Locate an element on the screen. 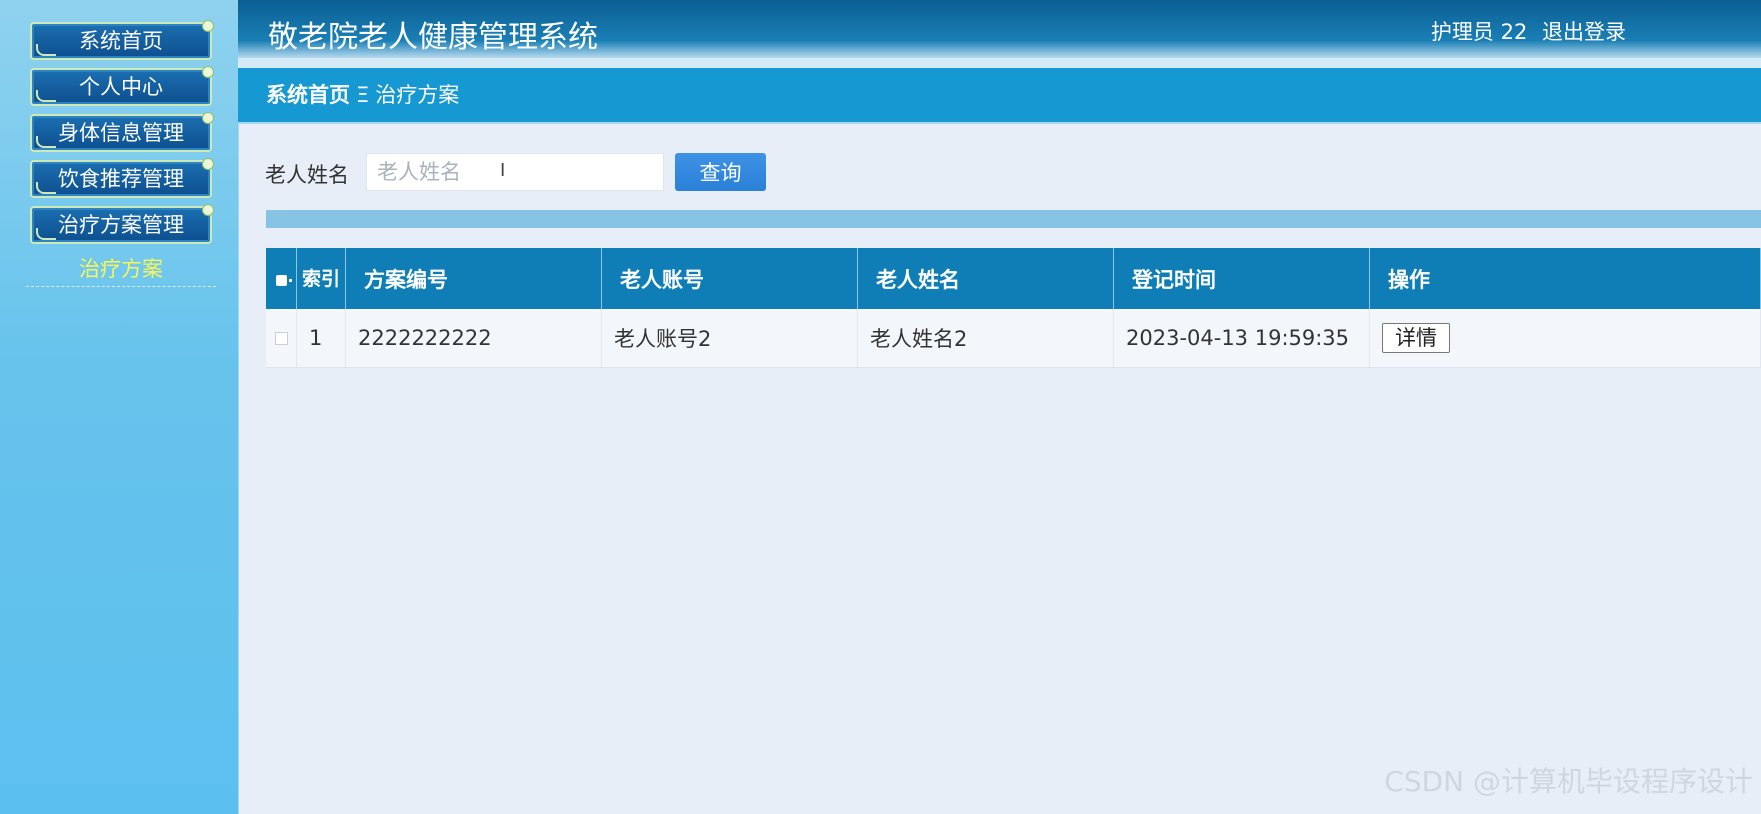  header-divider is located at coordinates (999, 63).